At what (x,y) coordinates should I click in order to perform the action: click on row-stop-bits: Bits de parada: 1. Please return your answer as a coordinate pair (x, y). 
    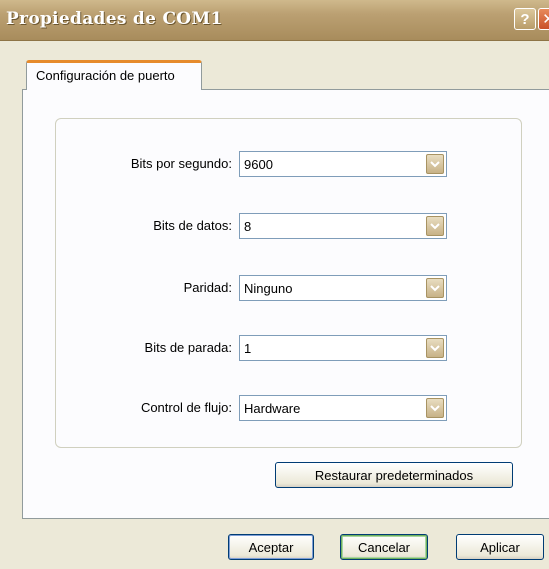
    Looking at the image, I should click on (289, 348).